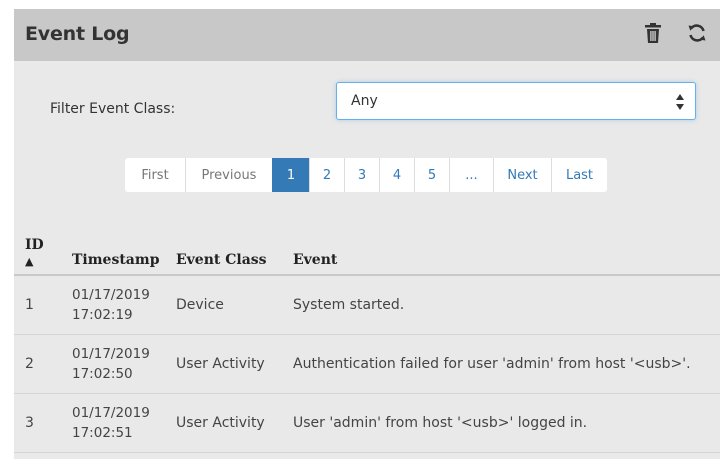  Describe the element at coordinates (579, 175) in the screenshot. I see `page-last-button: Last` at that location.